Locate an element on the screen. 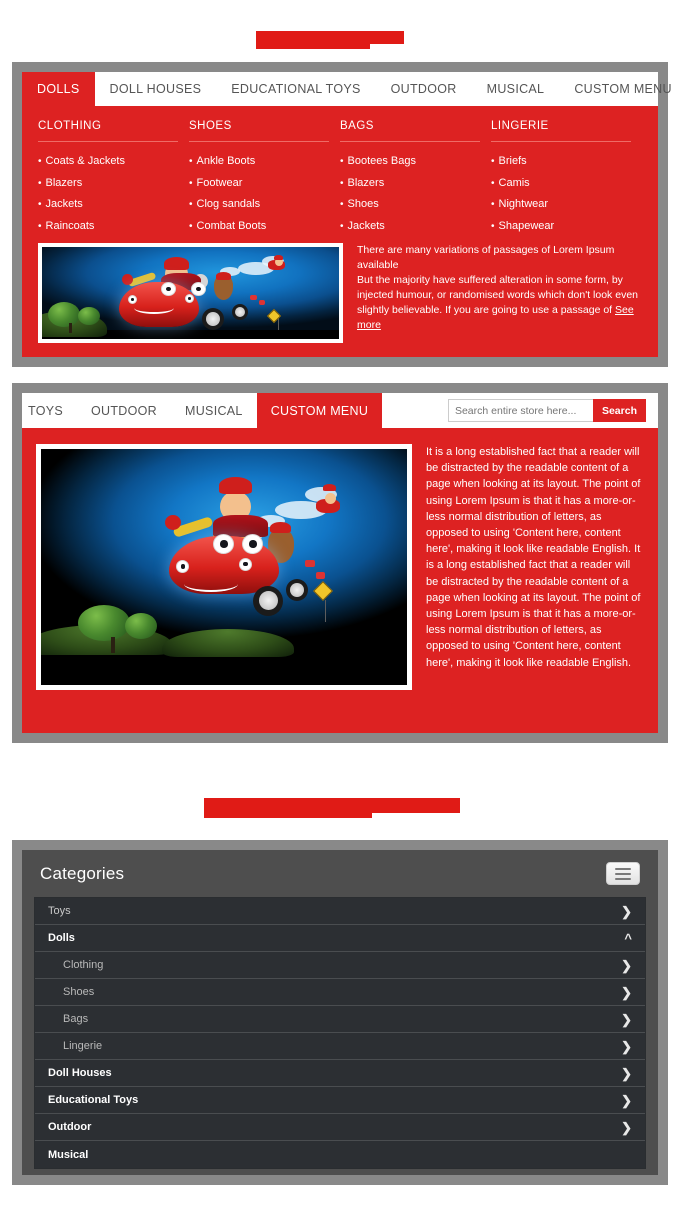 The width and height of the screenshot is (680, 1218). list-item-label: Briefs is located at coordinates (512, 161).